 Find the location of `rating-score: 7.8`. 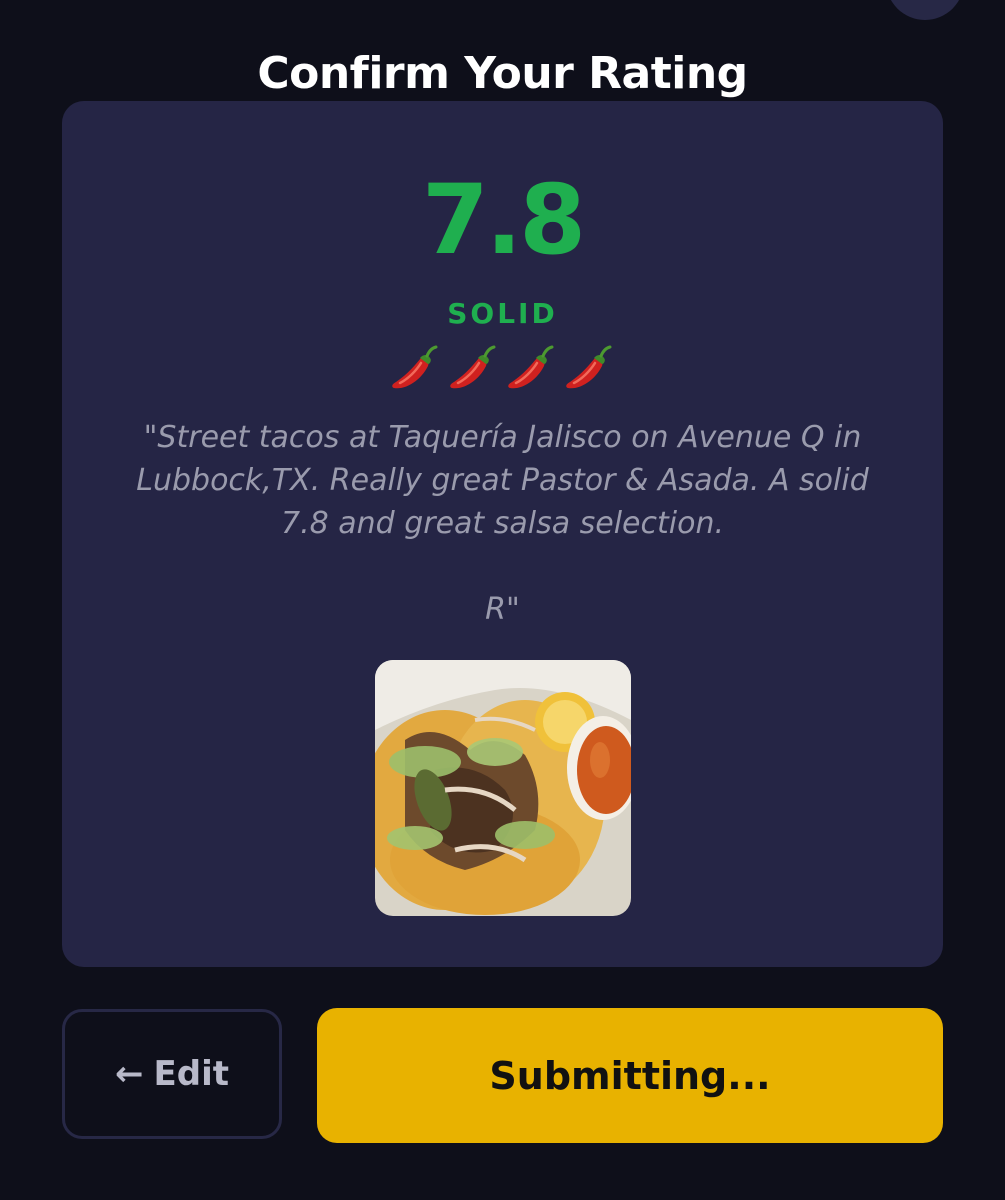

rating-score: 7.8 is located at coordinates (503, 220).